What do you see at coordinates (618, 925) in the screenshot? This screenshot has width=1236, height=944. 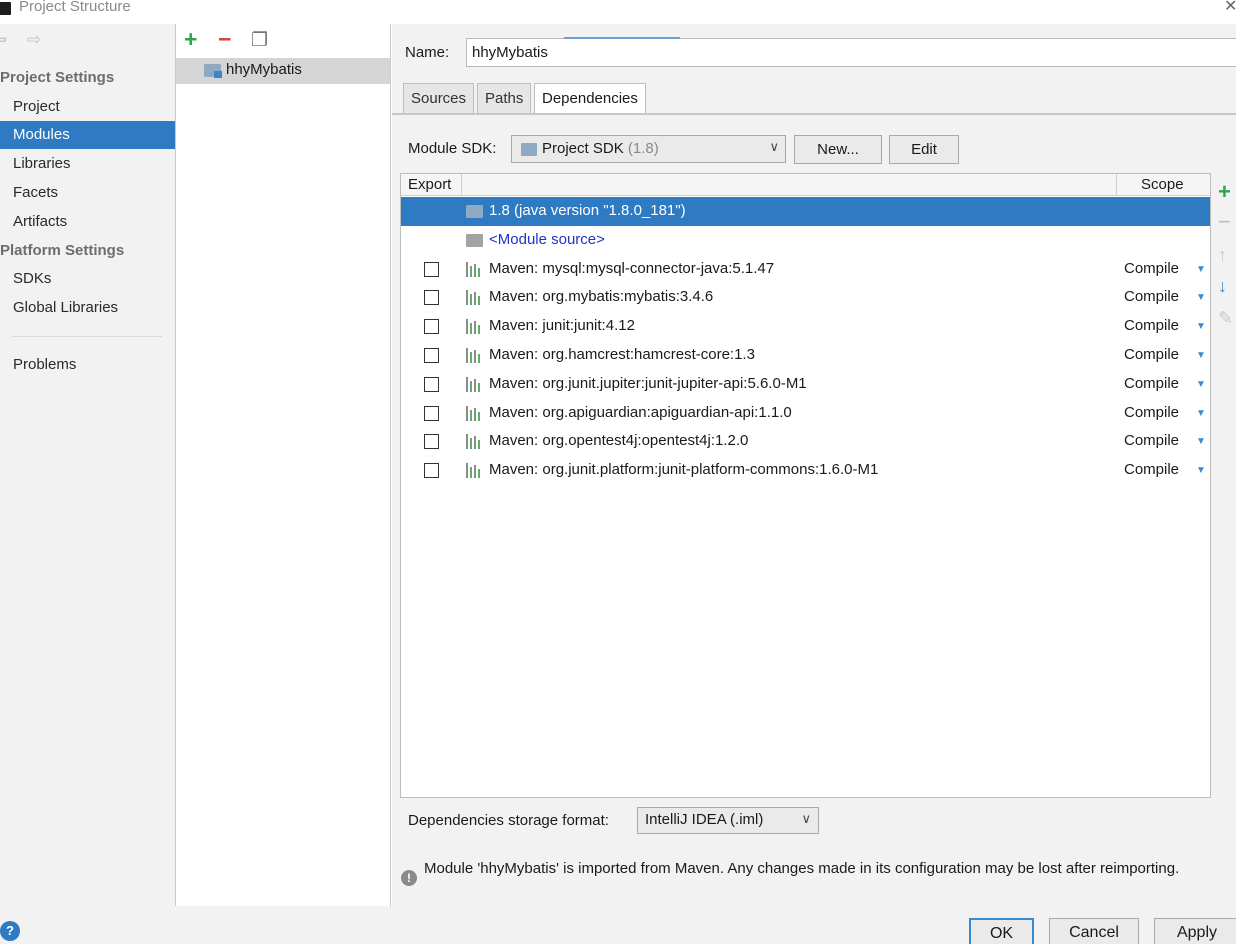 I see `dialog-buttons-bar: ? OK Cancel Apply` at bounding box center [618, 925].